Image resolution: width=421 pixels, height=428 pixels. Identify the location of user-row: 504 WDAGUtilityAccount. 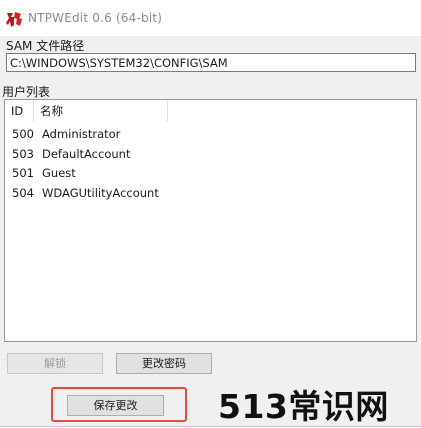
(210, 194).